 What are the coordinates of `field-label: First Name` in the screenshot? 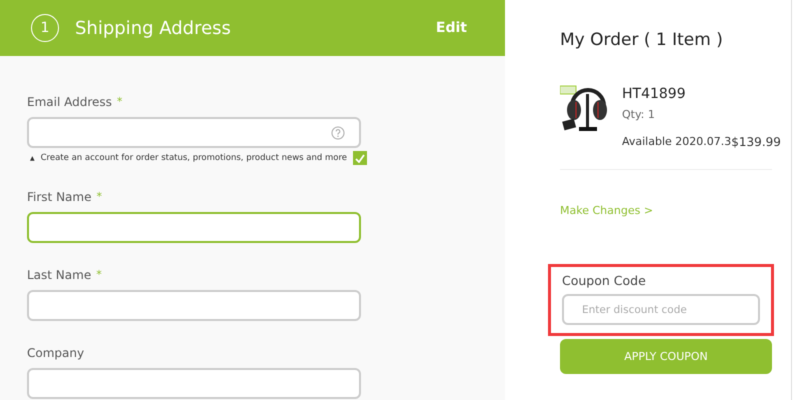 It's located at (59, 197).